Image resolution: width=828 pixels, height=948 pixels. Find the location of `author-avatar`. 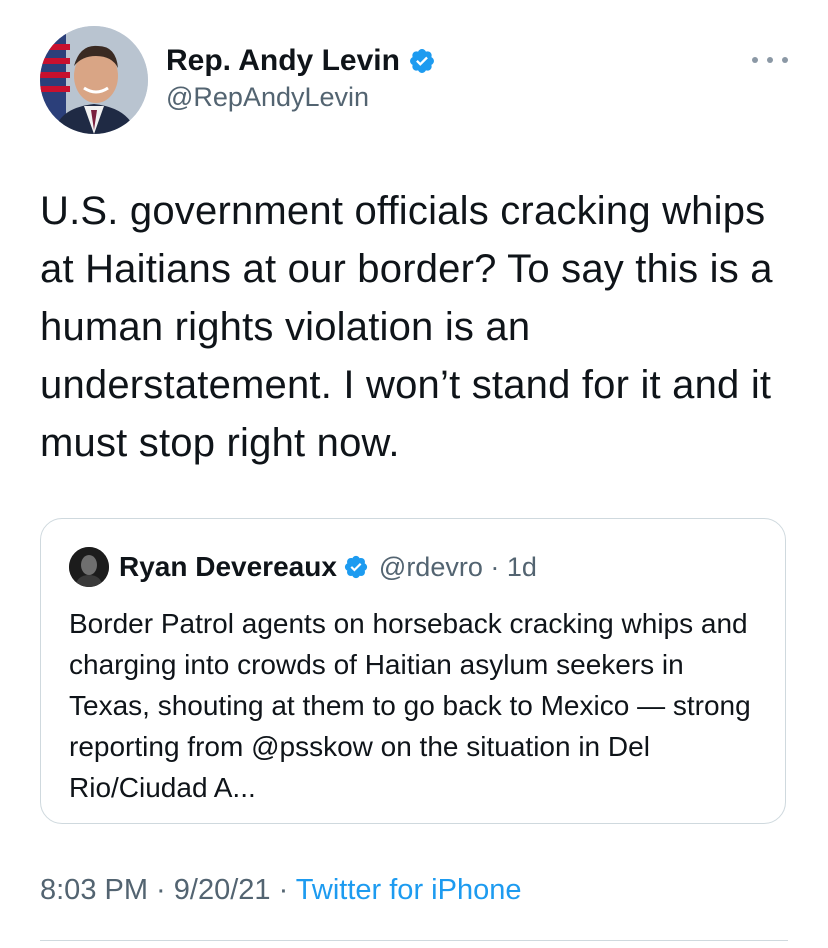

author-avatar is located at coordinates (94, 80).